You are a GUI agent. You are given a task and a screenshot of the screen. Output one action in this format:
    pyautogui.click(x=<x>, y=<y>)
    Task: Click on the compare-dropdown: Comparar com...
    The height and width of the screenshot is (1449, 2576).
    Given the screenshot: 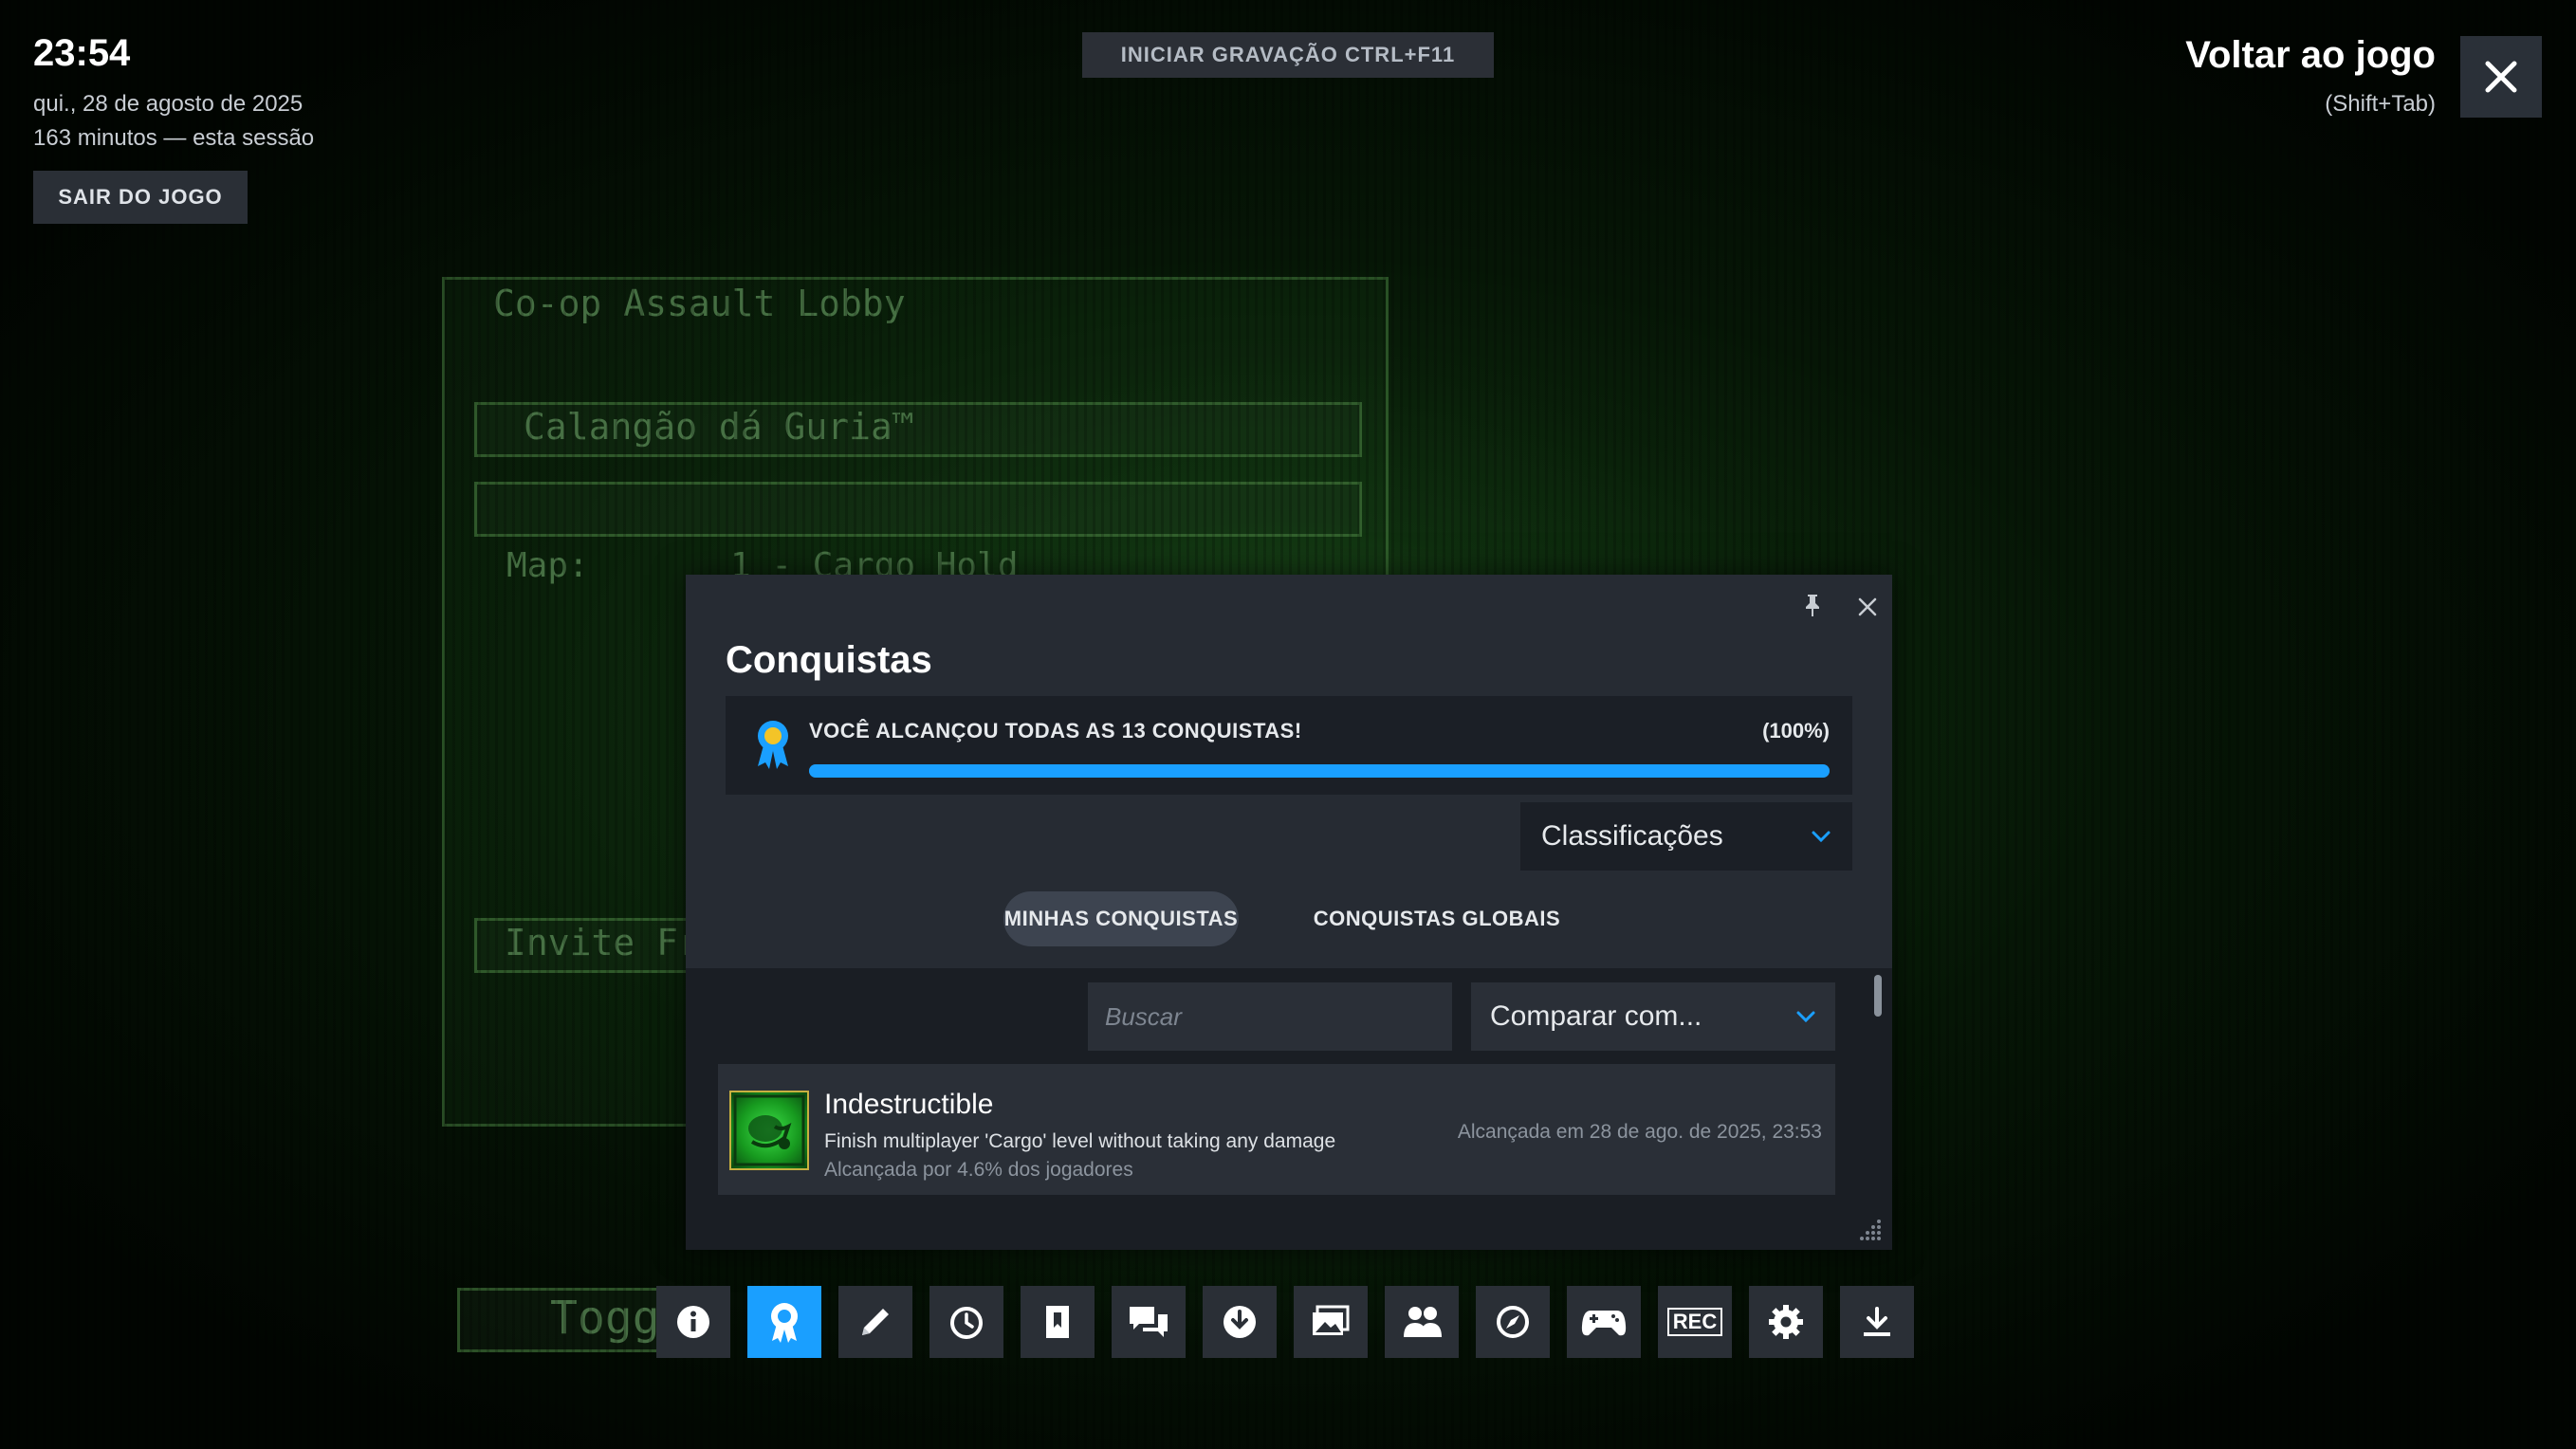 What is the action you would take?
    pyautogui.click(x=1653, y=1016)
    